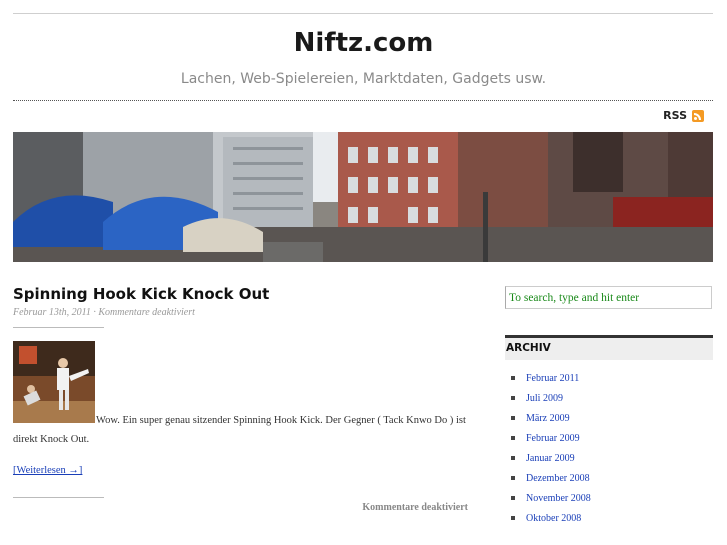 This screenshot has width=727, height=545. I want to click on archive-item: März 2009, so click(609, 418).